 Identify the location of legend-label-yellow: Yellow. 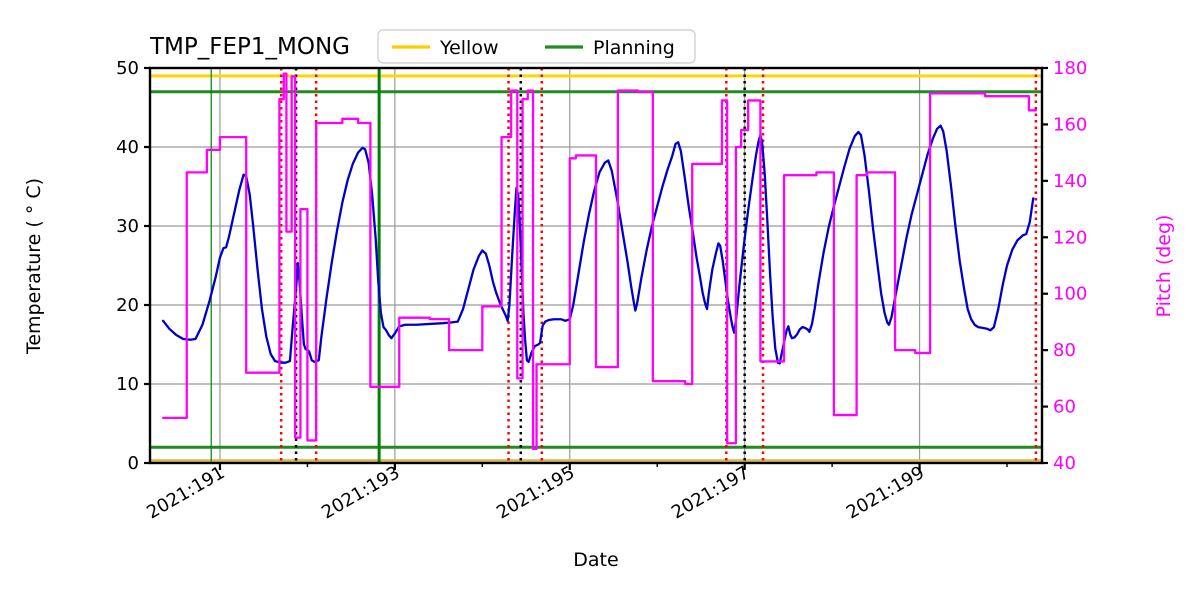
(469, 48).